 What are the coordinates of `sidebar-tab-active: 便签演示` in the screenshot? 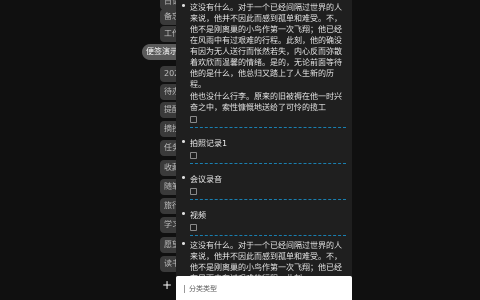 It's located at (160, 52).